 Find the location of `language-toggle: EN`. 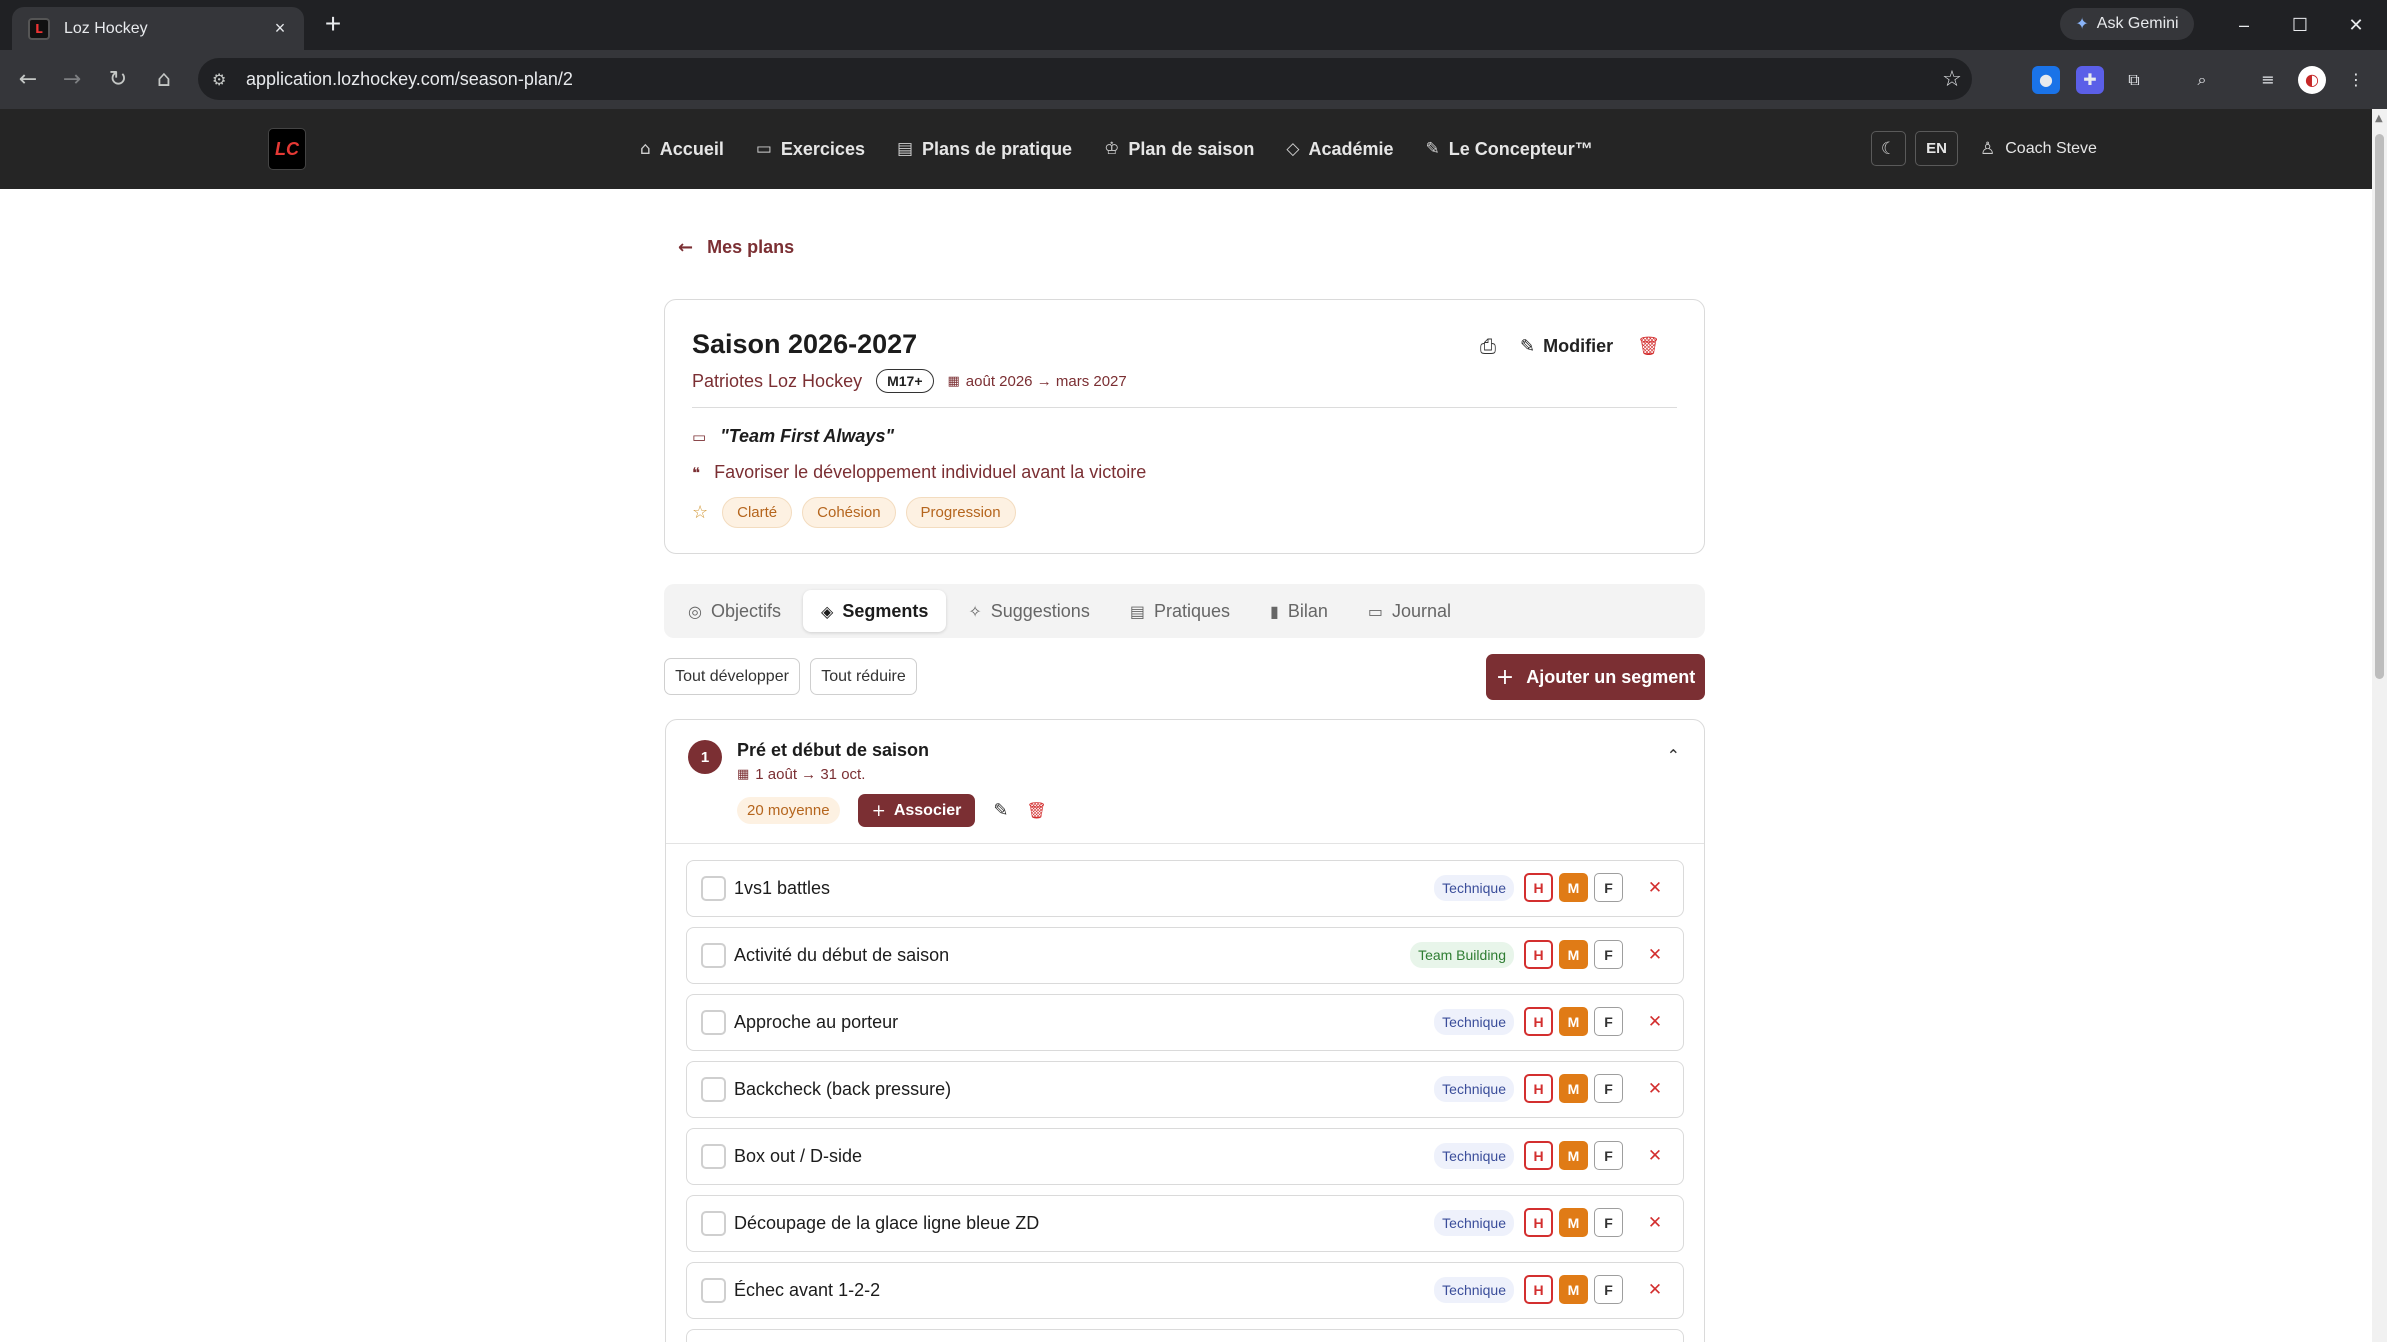

language-toggle: EN is located at coordinates (1936, 148).